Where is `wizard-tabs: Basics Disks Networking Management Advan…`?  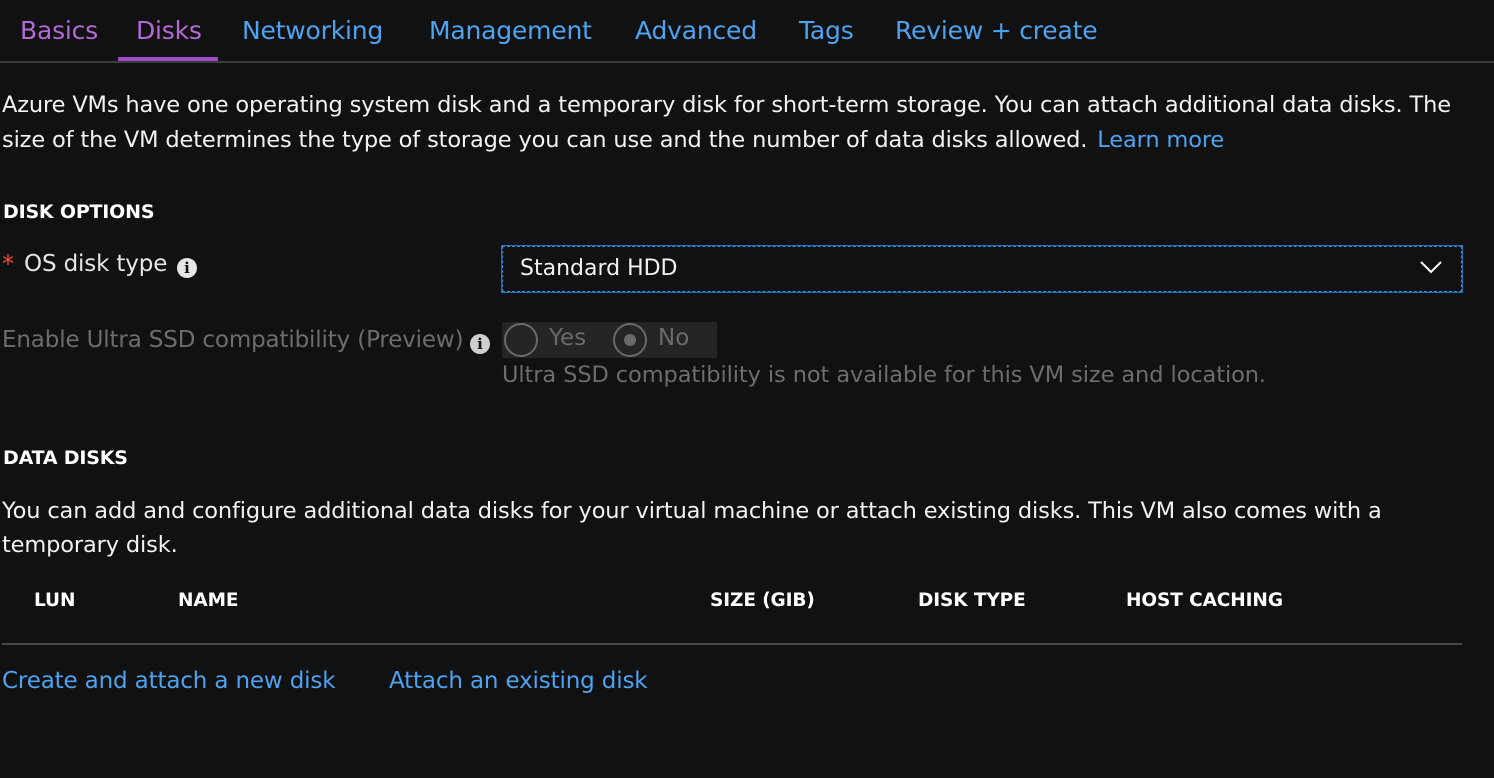 wizard-tabs: Basics Disks Networking Management Advan… is located at coordinates (747, 31).